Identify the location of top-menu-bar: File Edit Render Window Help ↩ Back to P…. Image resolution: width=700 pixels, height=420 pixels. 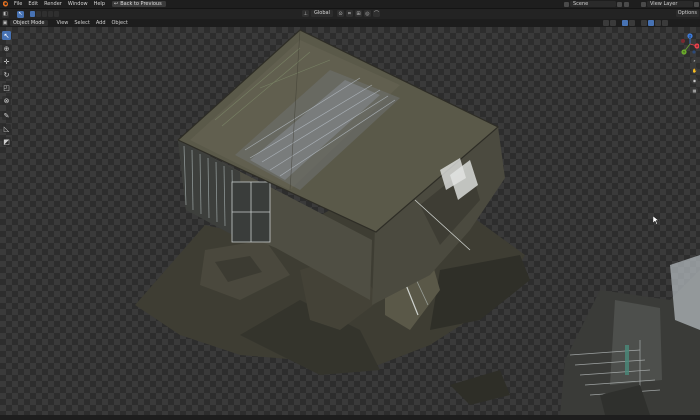
(350, 4).